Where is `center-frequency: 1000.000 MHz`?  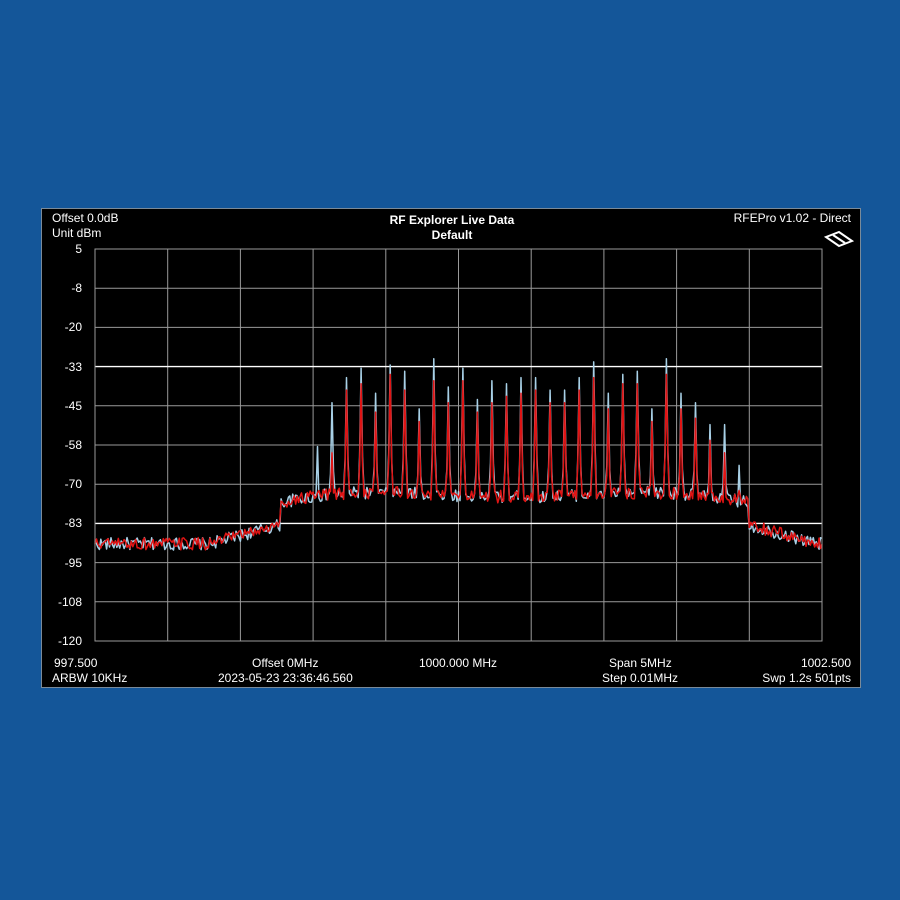 center-frequency: 1000.000 MHz is located at coordinates (458, 663).